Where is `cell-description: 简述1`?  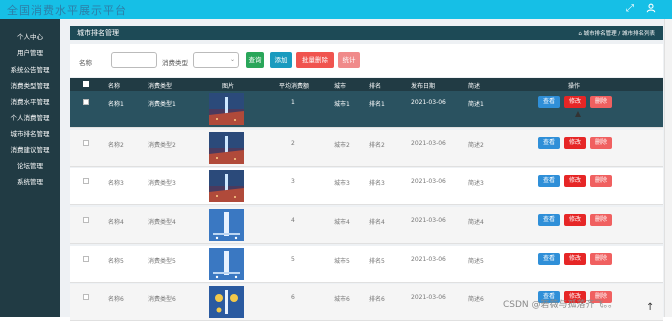
cell-description: 简述1 is located at coordinates (476, 104).